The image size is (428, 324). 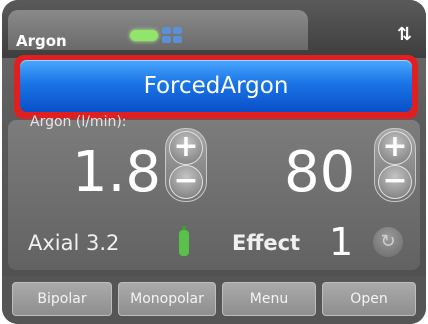 What do you see at coordinates (144, 35) in the screenshot?
I see `status-indicator-green-icon` at bounding box center [144, 35].